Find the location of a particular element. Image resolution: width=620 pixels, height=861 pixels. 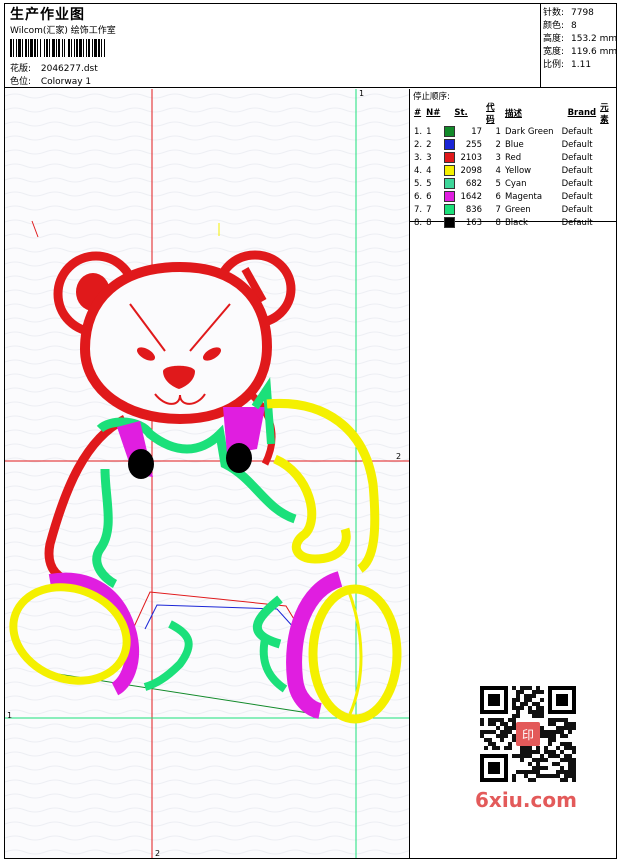

row-description: Dark Green is located at coordinates (529, 131).